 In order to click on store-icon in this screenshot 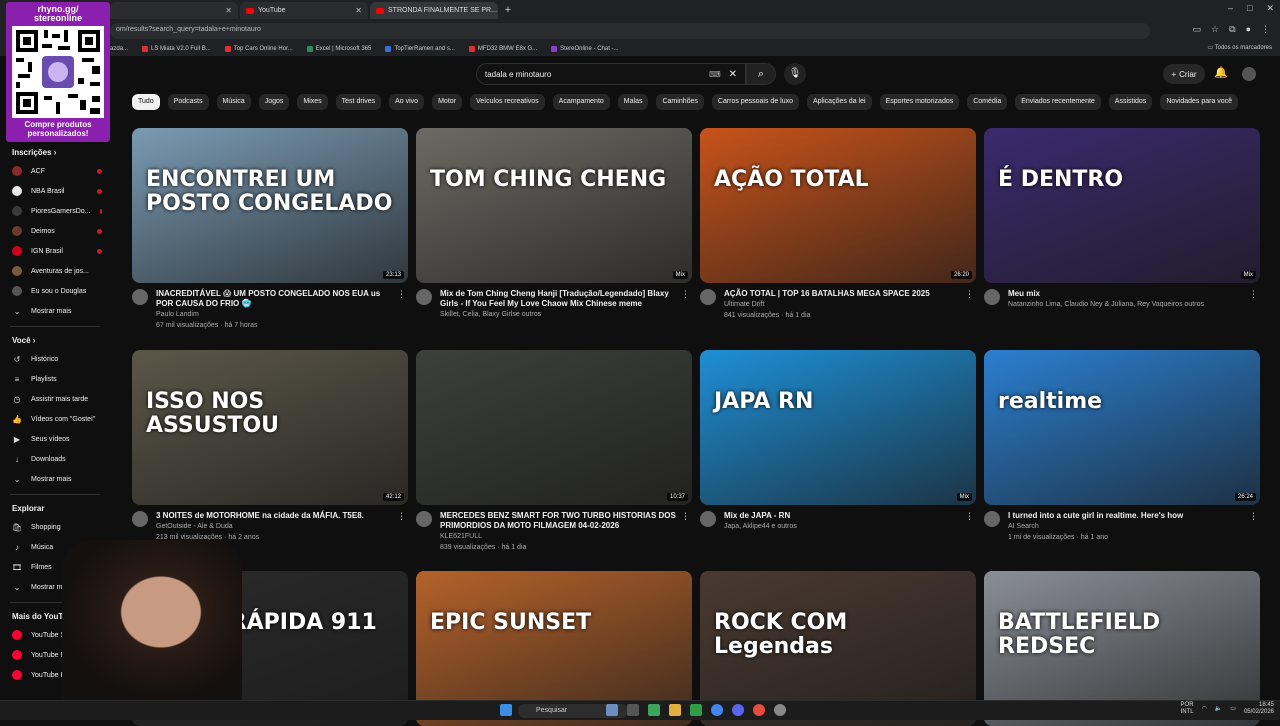, I will do `click(654, 710)`.